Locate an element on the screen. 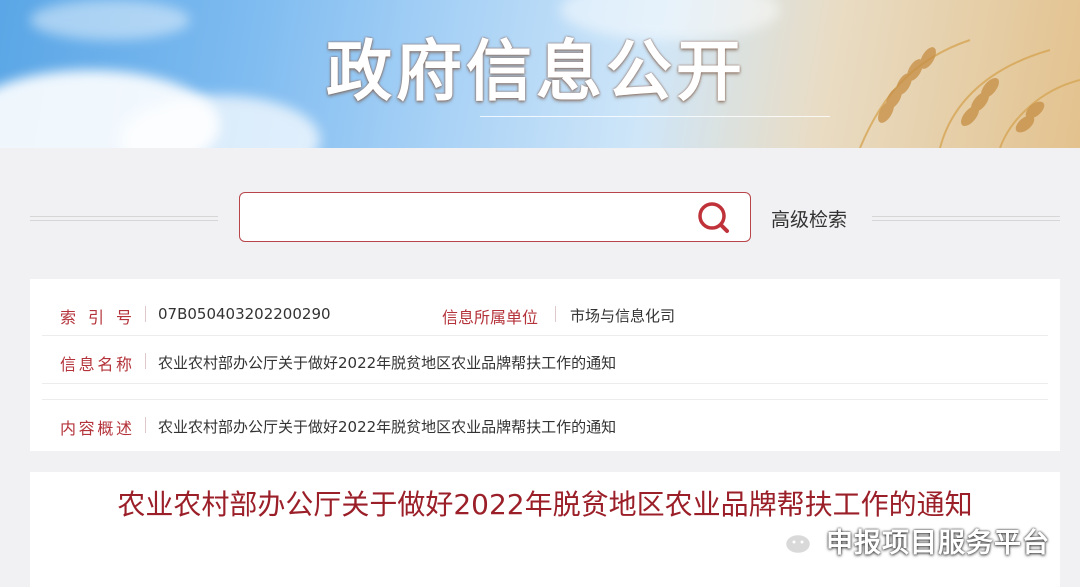 This screenshot has height=587, width=1080. name-value: 农业农村部办公厅关于做好2022年脱贫地区农业品牌帮扶工作的通知 is located at coordinates (387, 363).